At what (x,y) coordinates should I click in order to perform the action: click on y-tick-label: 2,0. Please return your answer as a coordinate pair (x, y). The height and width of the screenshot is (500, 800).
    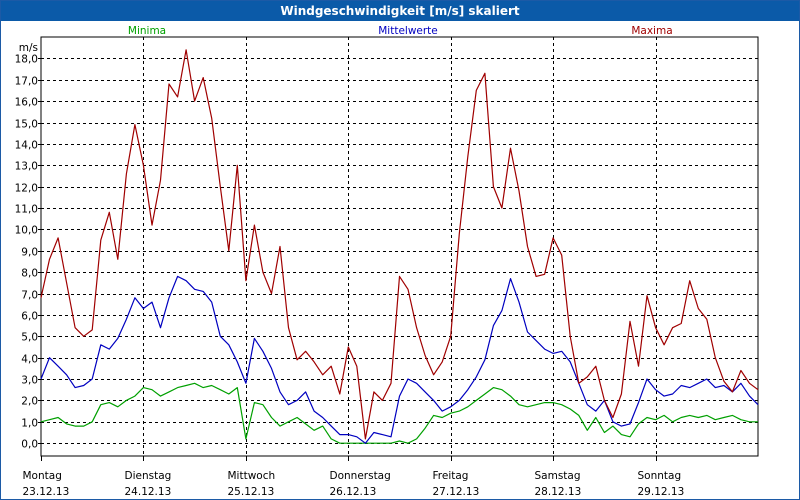
    Looking at the image, I should click on (29, 402).